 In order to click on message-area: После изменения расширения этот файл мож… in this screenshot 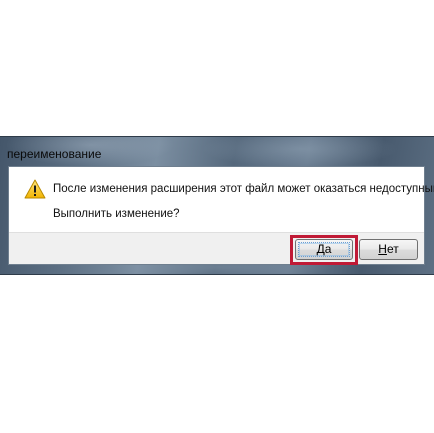, I will do `click(221, 199)`.